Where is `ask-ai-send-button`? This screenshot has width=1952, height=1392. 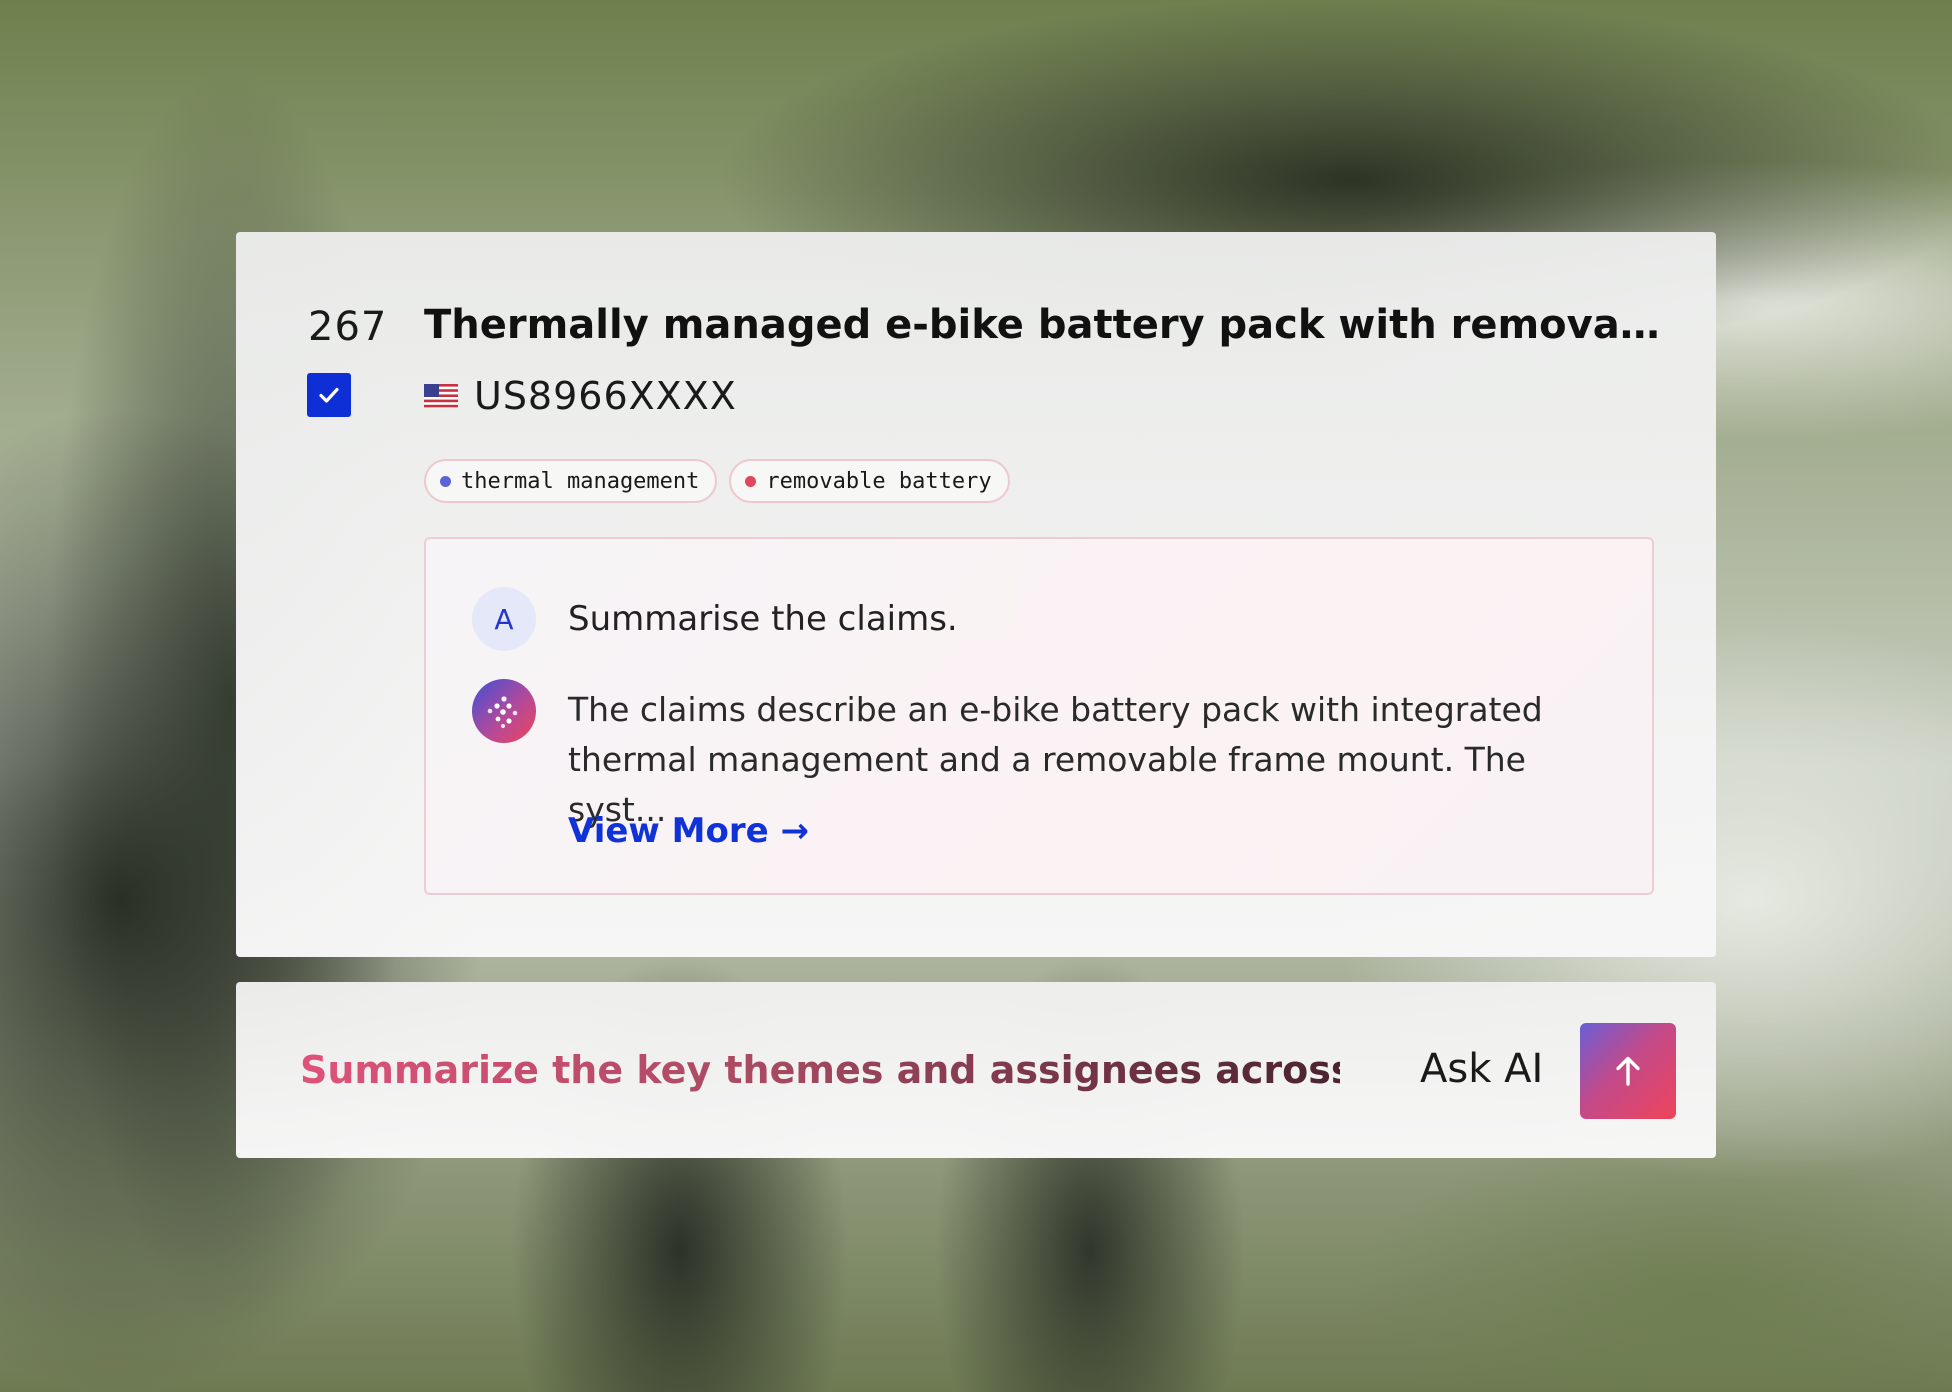
ask-ai-send-button is located at coordinates (1628, 1071).